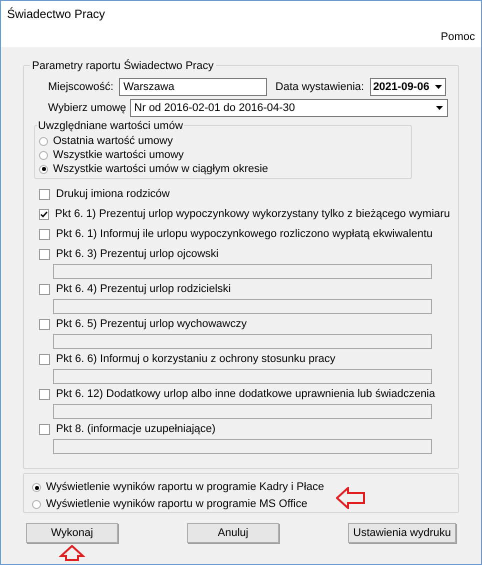 The width and height of the screenshot is (482, 565). Describe the element at coordinates (233, 533) in the screenshot. I see `dialog-button: Anuluj` at that location.